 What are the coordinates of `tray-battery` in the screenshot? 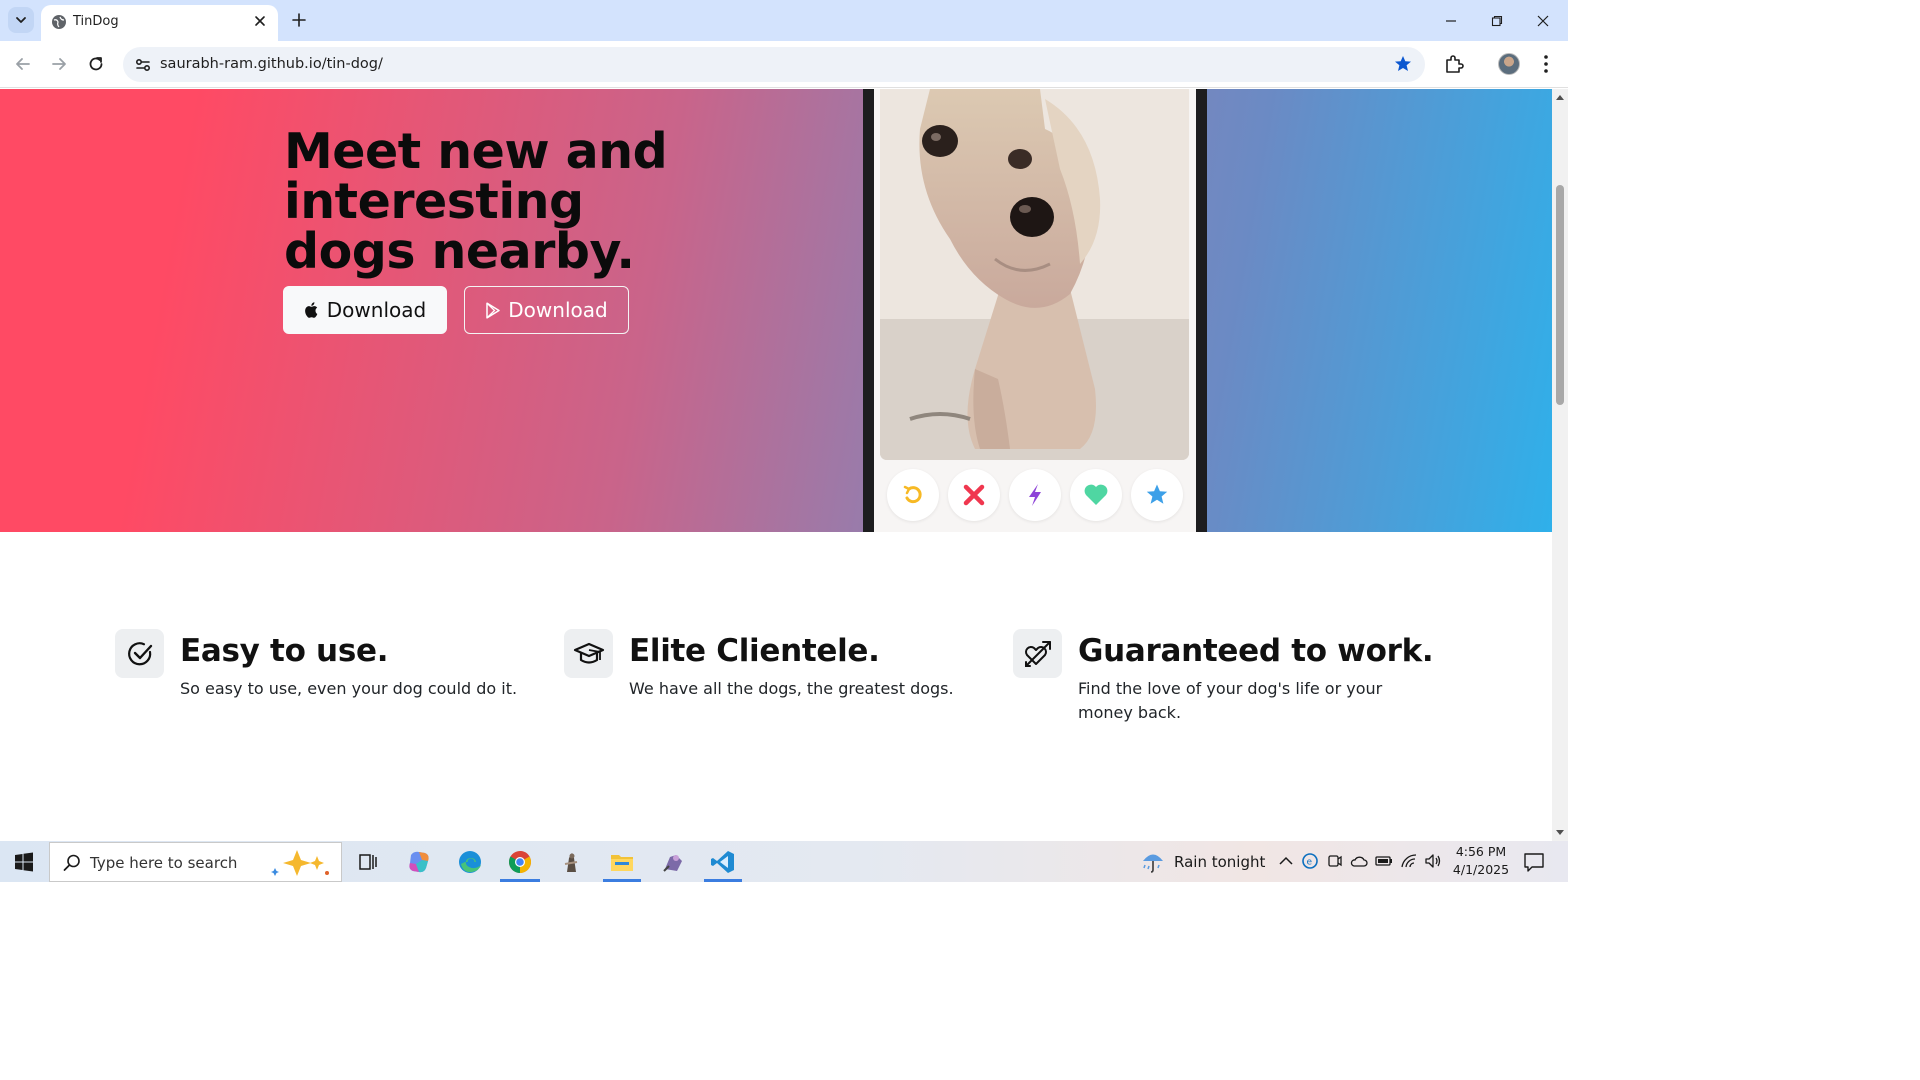 It's located at (1384, 861).